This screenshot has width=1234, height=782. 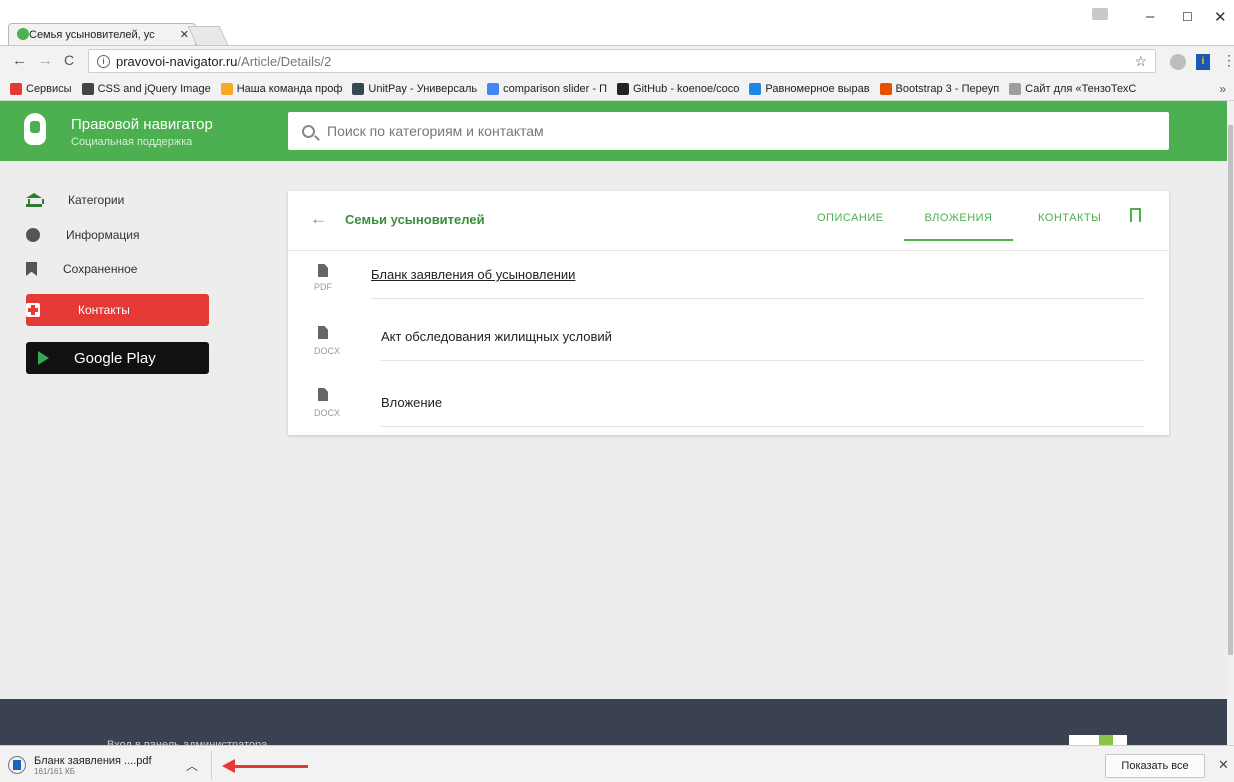 I want to click on bookmark-label: Наша команда проф, so click(x=289, y=88).